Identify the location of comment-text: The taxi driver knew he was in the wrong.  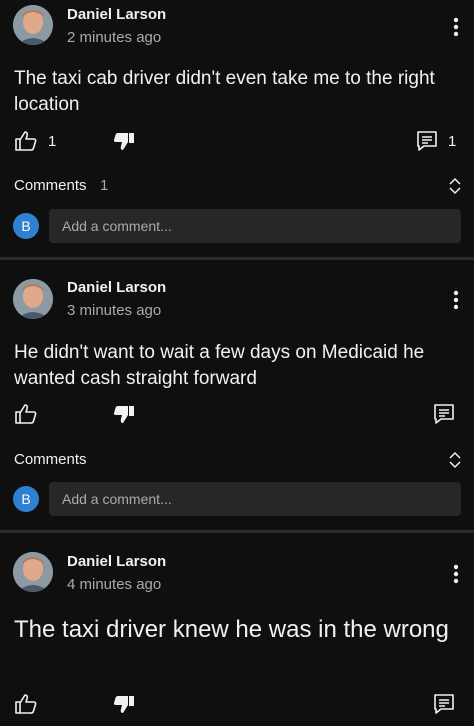
(231, 629).